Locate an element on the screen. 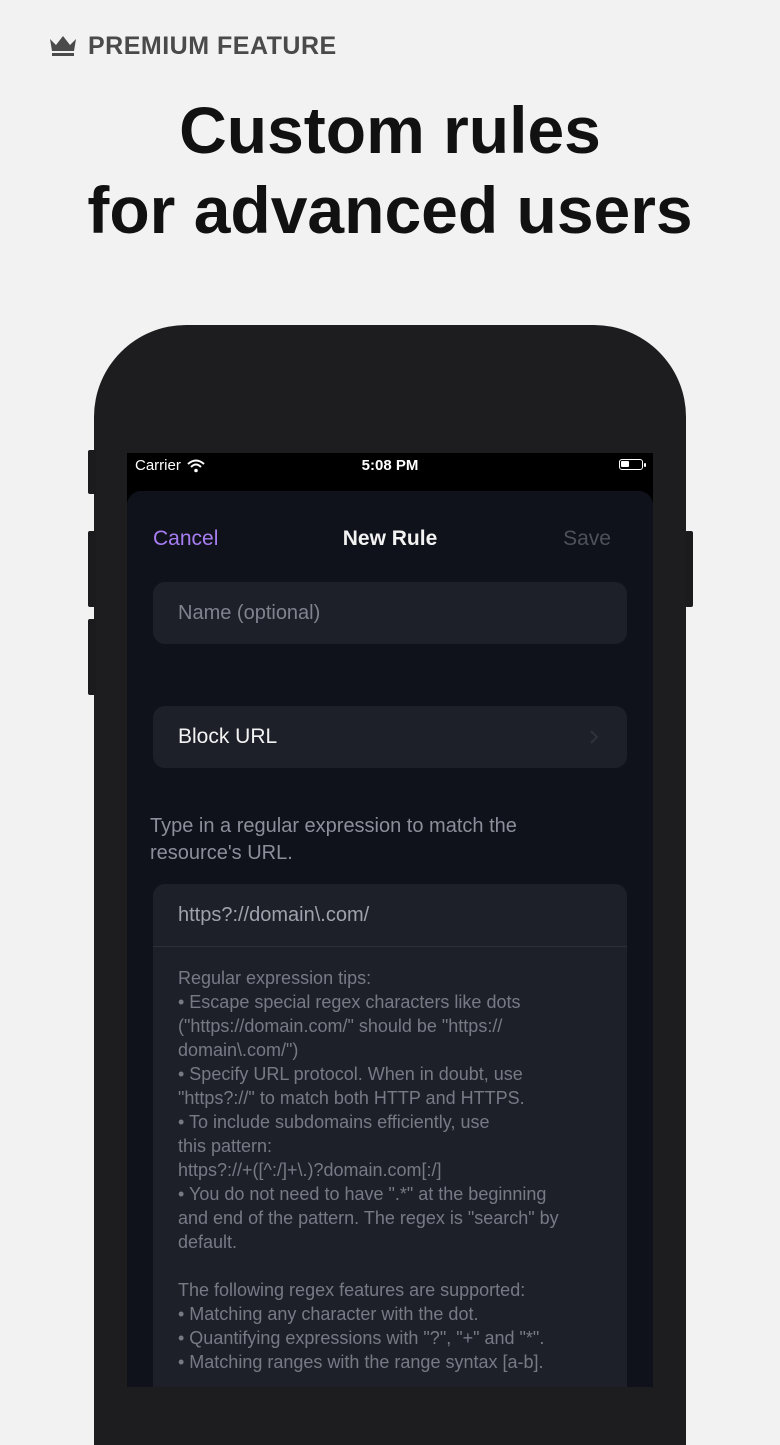 The height and width of the screenshot is (1445, 780). tip-line: https?://+([^:/]+\.)?domain.com[:/] is located at coordinates (310, 1170).